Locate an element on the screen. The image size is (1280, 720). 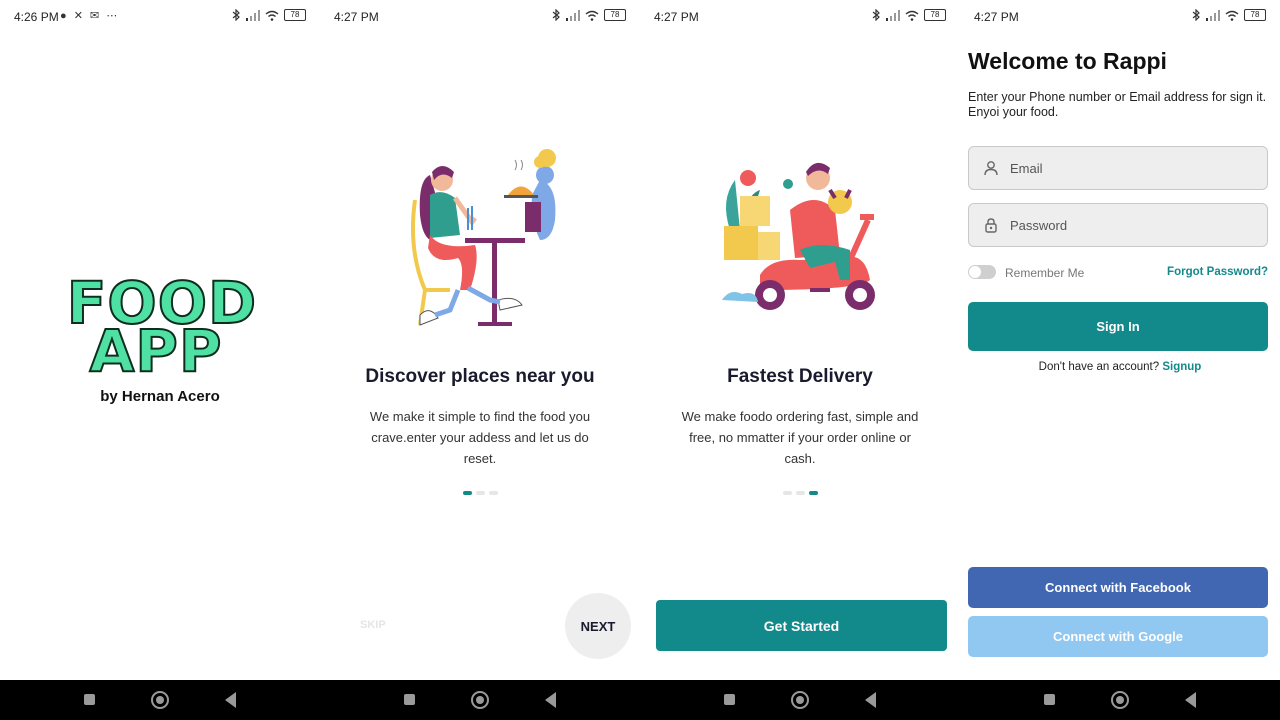
password-field: Password is located at coordinates (1118, 225).